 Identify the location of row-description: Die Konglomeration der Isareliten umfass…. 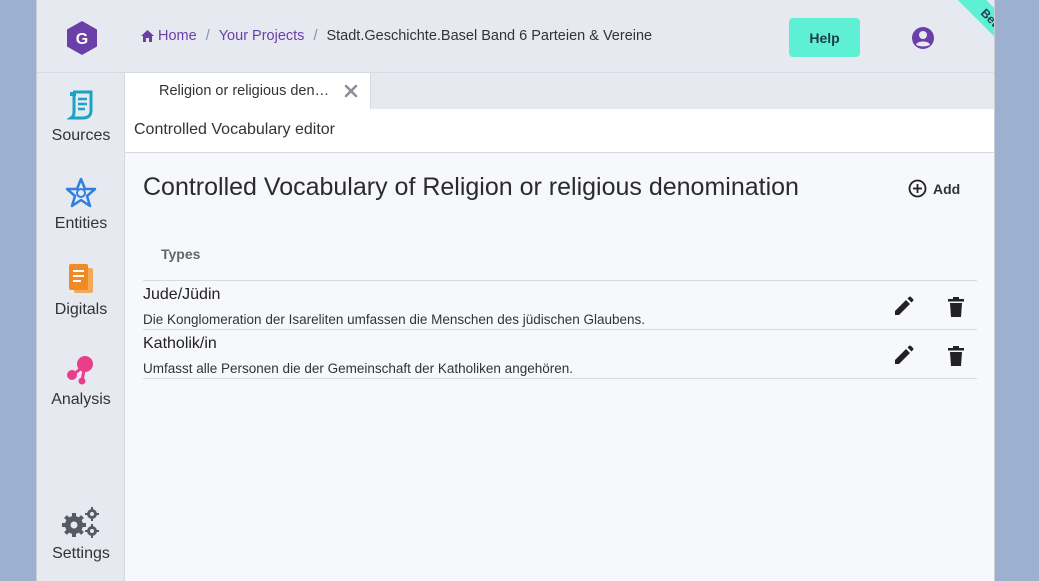
(394, 319).